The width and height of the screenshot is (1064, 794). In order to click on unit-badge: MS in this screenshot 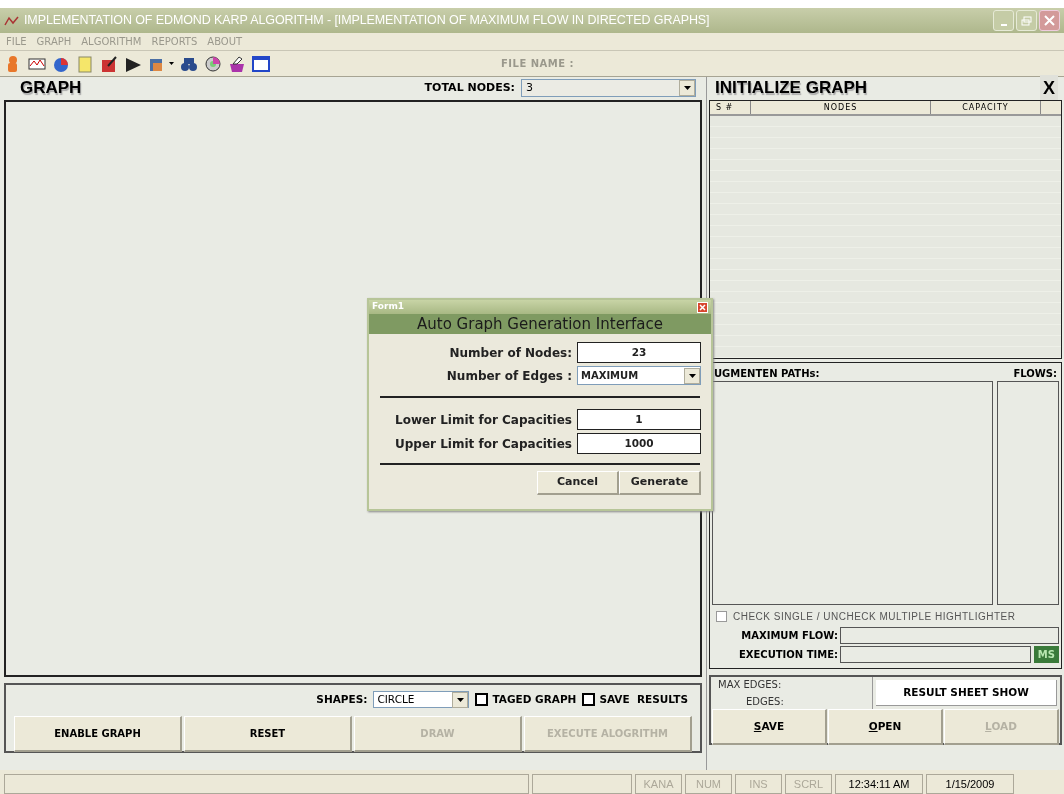, I will do `click(1046, 654)`.